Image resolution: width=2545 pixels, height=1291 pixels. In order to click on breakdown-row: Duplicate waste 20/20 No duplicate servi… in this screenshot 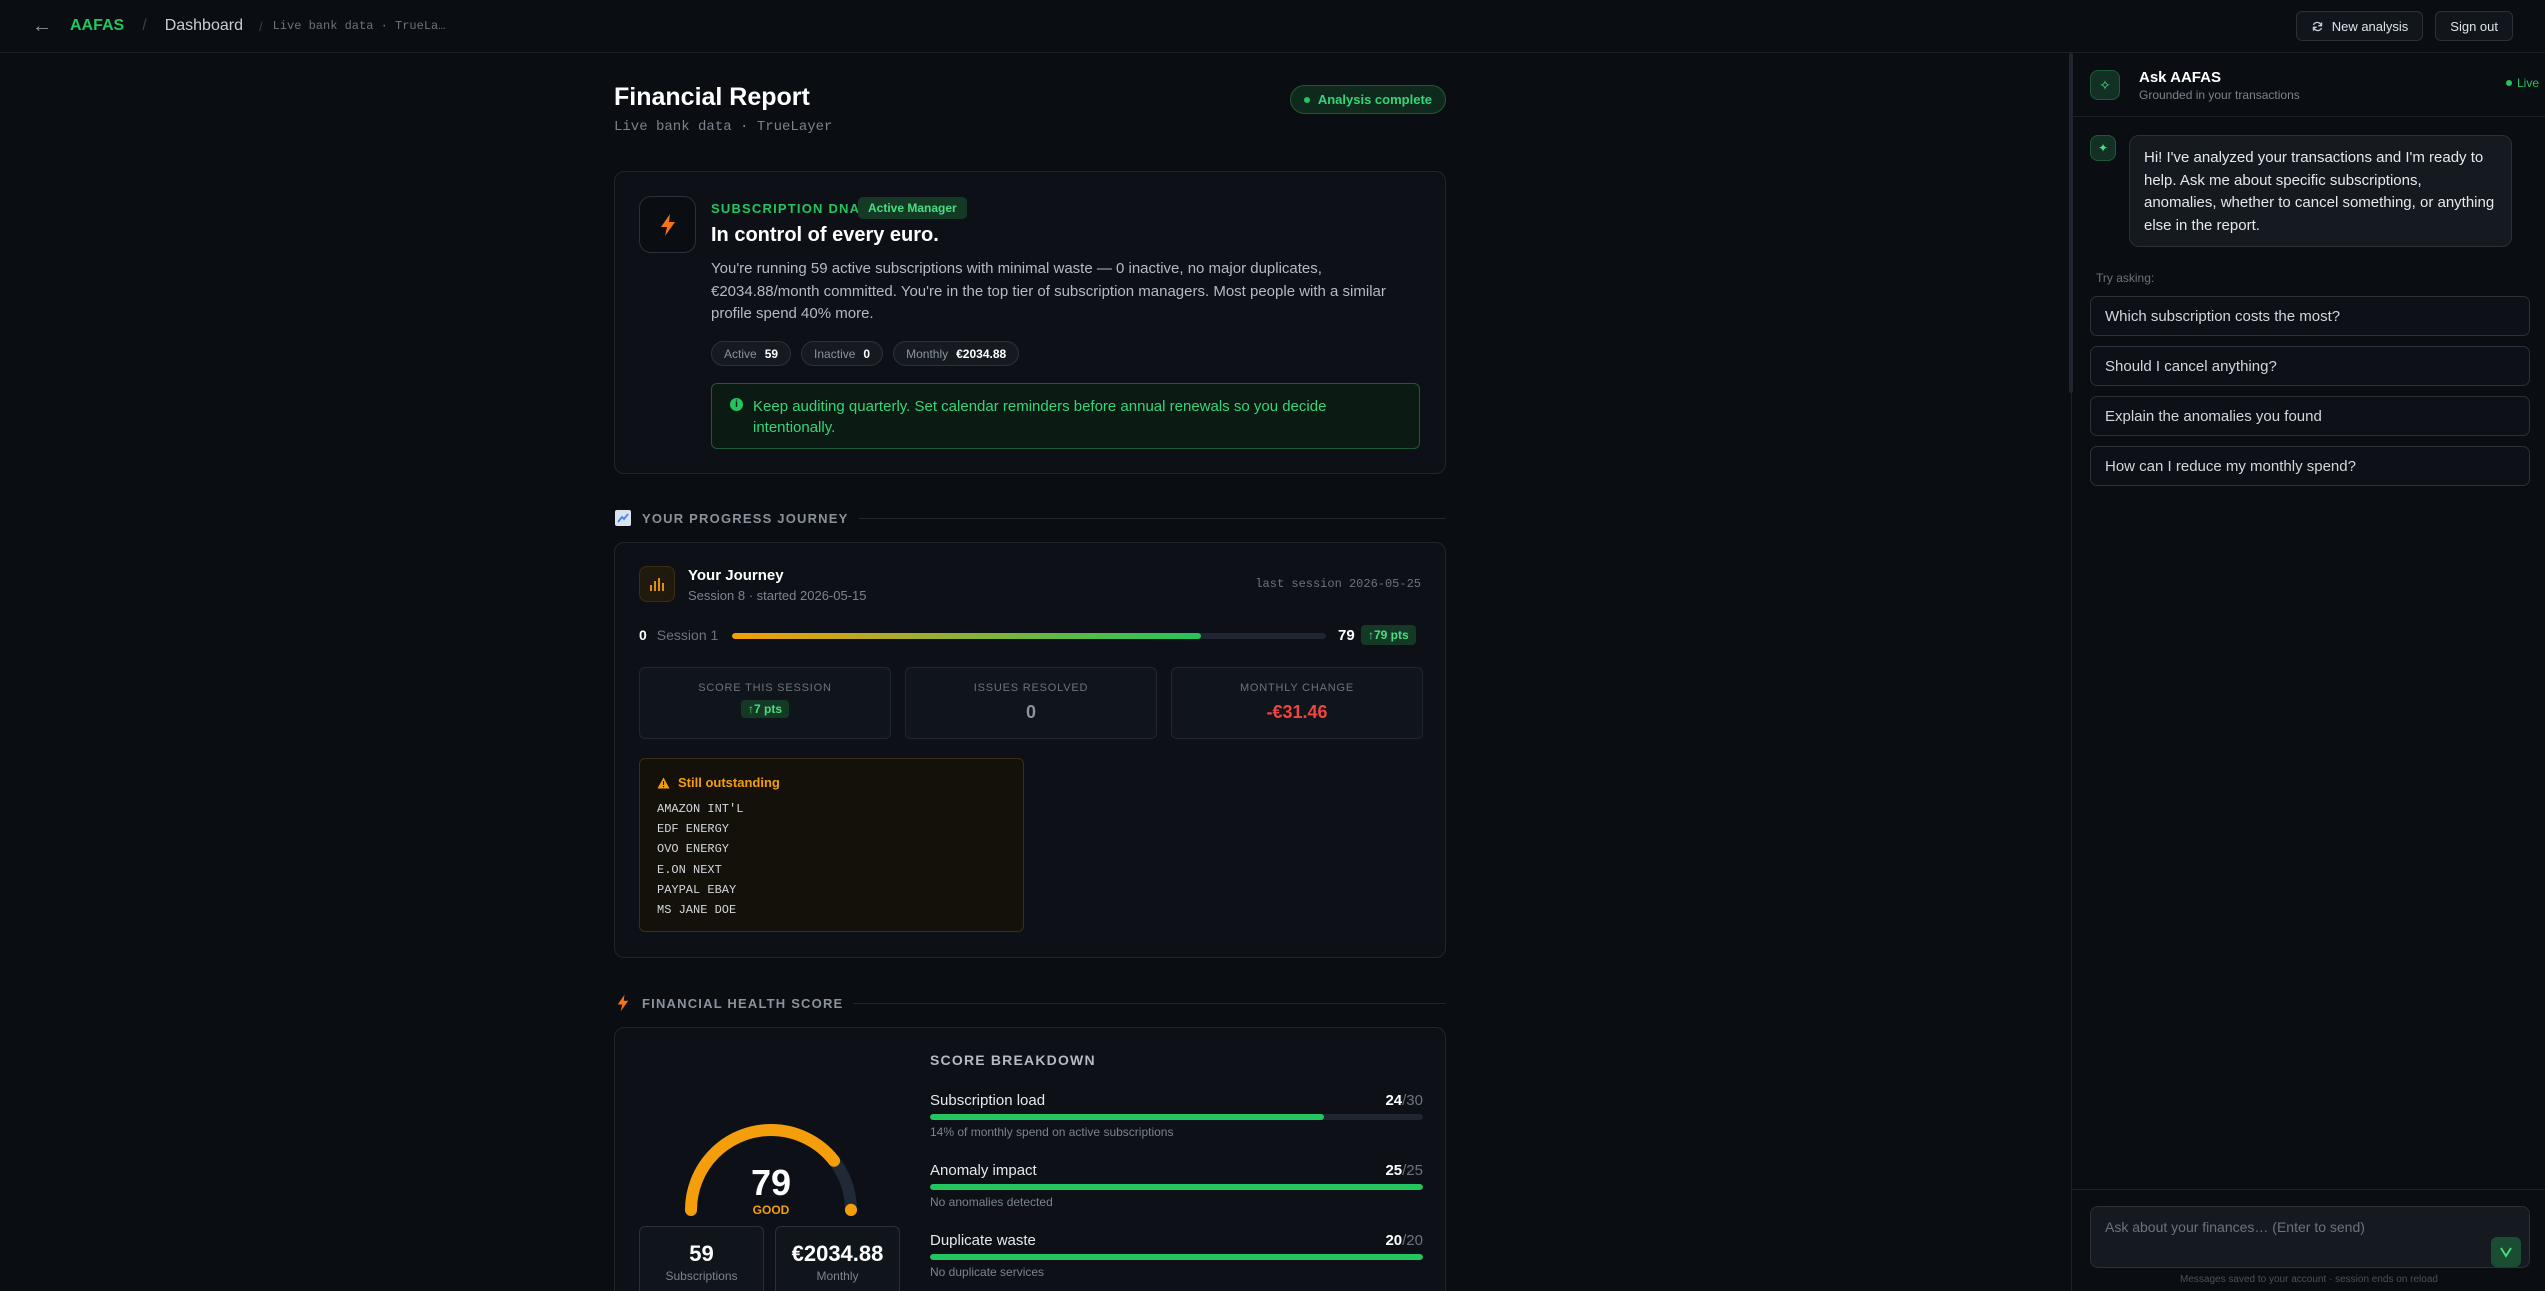, I will do `click(1176, 1261)`.